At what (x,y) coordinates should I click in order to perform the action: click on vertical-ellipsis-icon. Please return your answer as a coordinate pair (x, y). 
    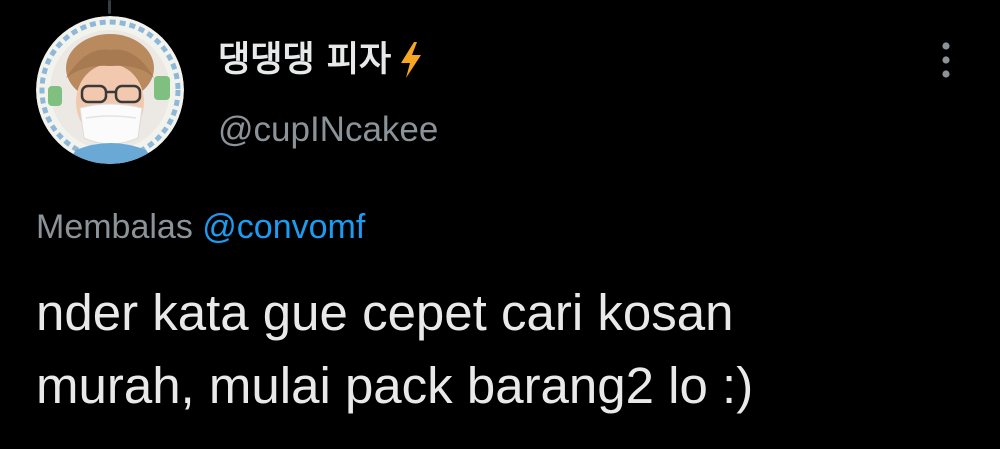
    Looking at the image, I should click on (946, 60).